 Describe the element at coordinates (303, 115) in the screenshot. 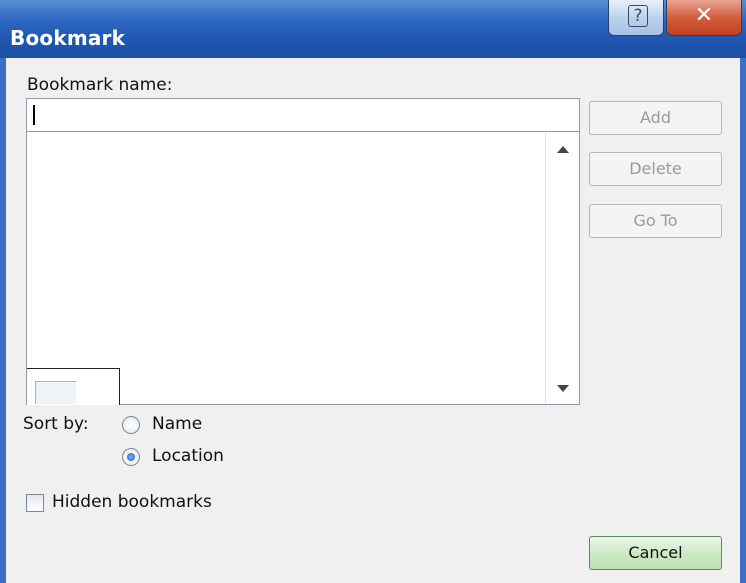

I see `bookmark-name-input` at that location.